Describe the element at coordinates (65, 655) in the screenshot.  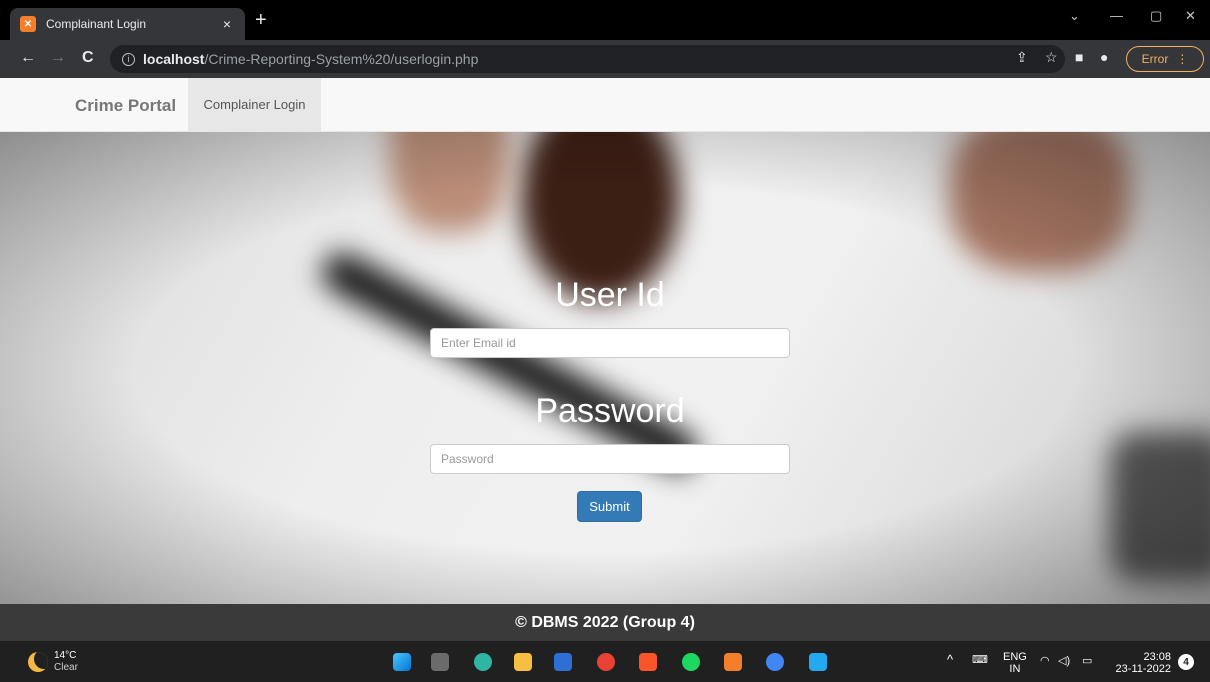
I see `temperature: 14°C` at that location.